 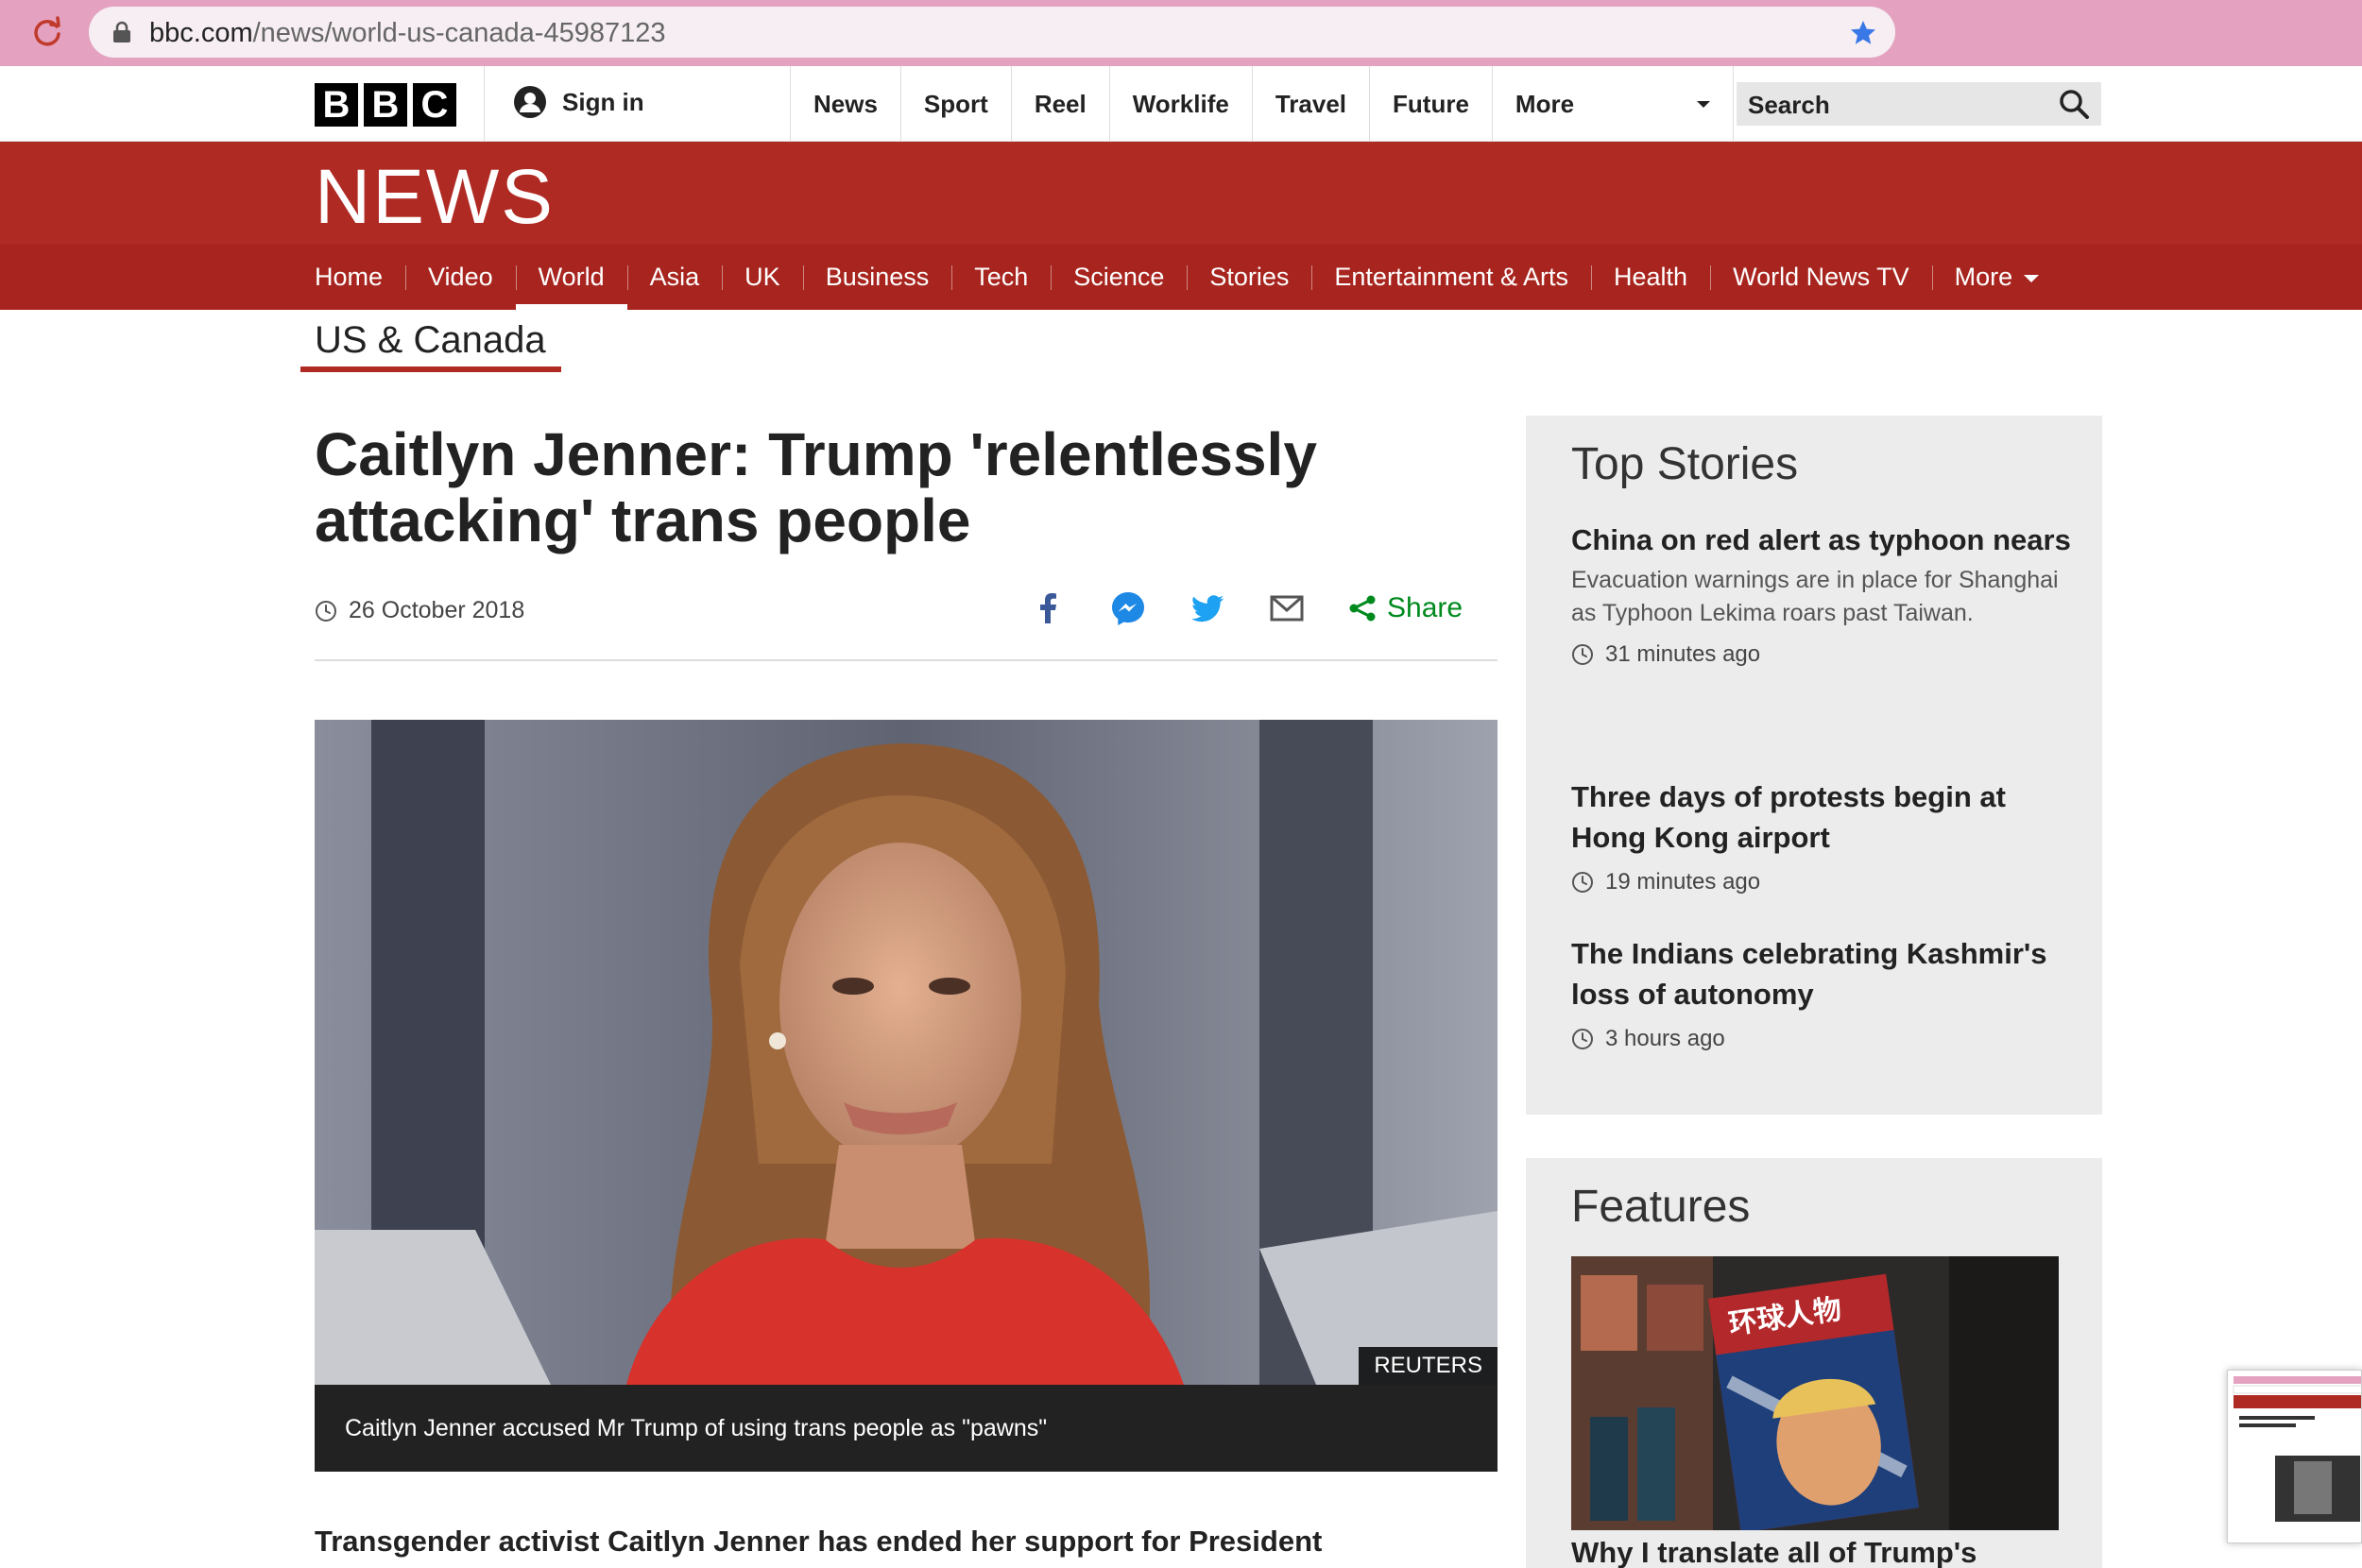 What do you see at coordinates (1128, 608) in the screenshot?
I see `messenger-icon` at bounding box center [1128, 608].